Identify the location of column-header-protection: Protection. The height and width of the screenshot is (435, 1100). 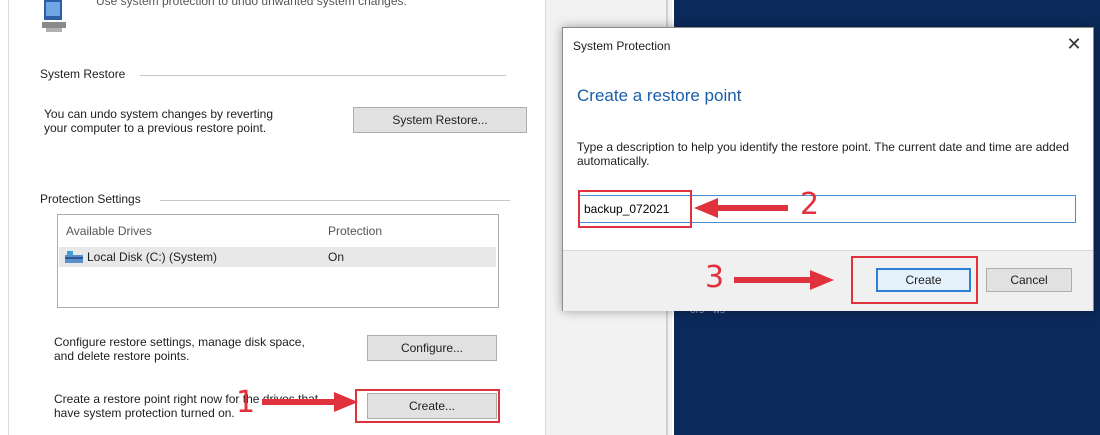
(355, 231).